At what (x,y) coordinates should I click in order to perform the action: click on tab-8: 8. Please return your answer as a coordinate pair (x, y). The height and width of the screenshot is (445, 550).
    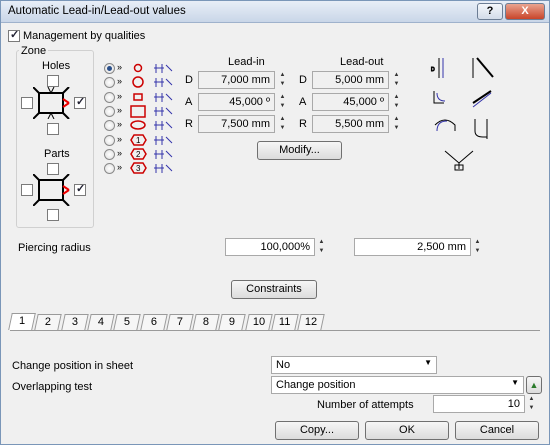
    Looking at the image, I should click on (206, 322).